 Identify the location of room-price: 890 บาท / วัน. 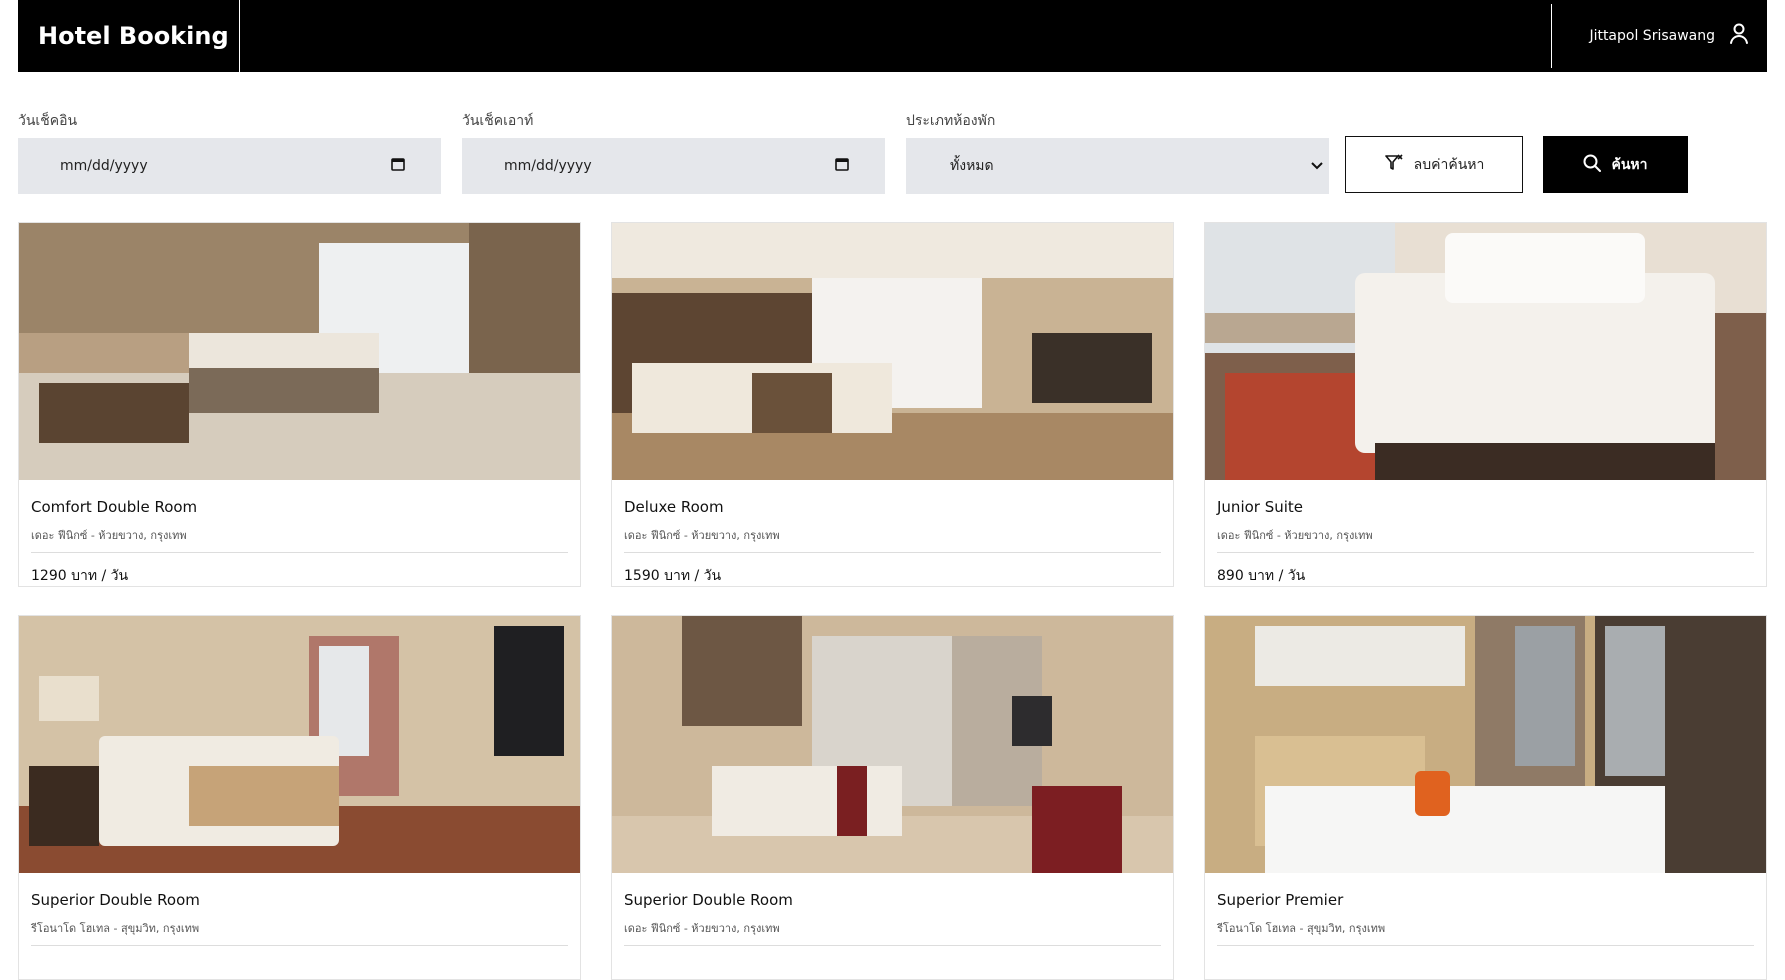
(1261, 576).